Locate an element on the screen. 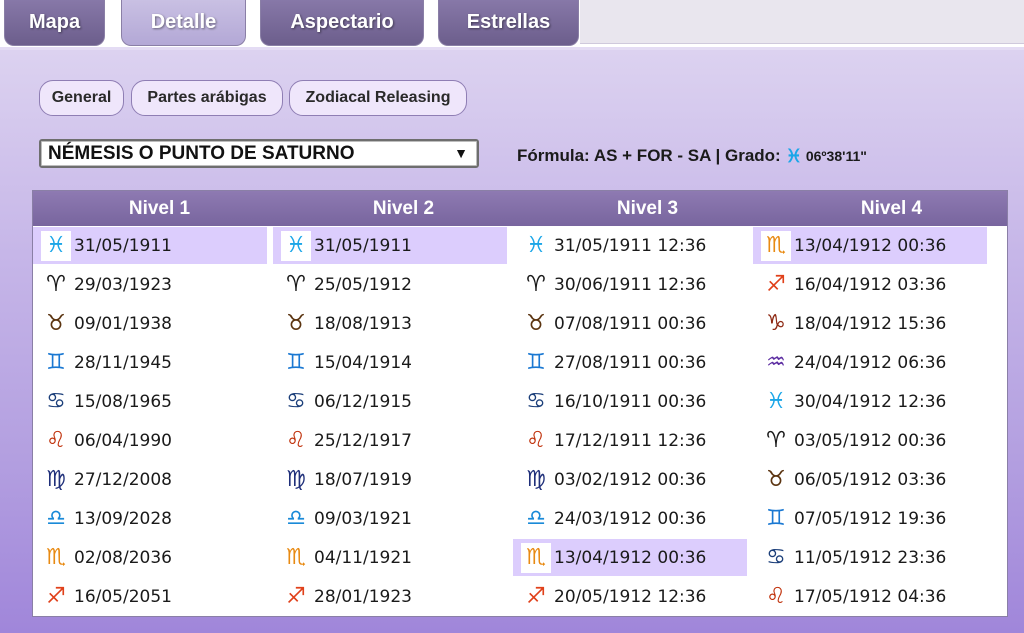  table-cell: ♊︎ 28/11/1945 is located at coordinates (154, 362).